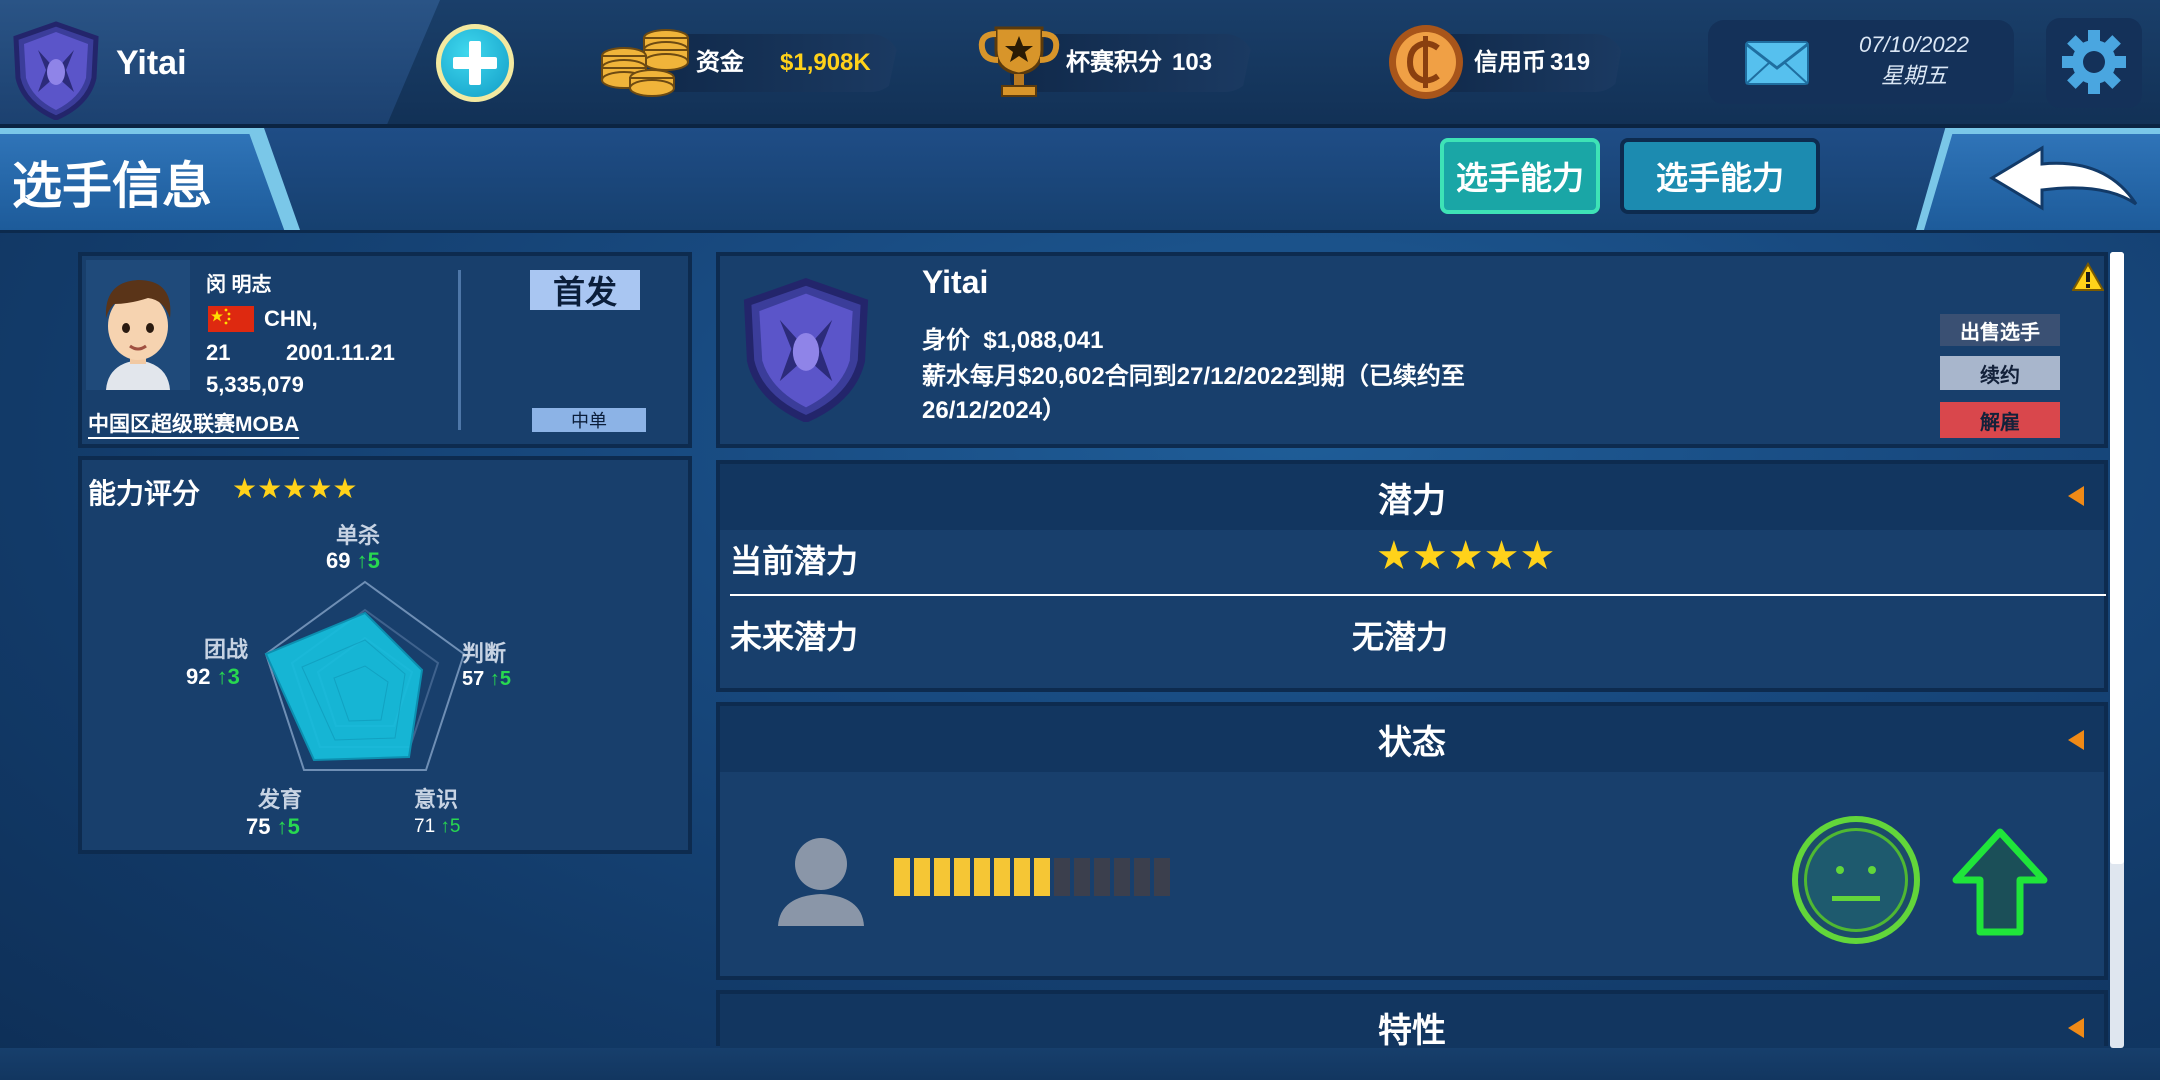 This screenshot has width=2160, height=1080. I want to click on player-nationality: CHN,, so click(291, 318).